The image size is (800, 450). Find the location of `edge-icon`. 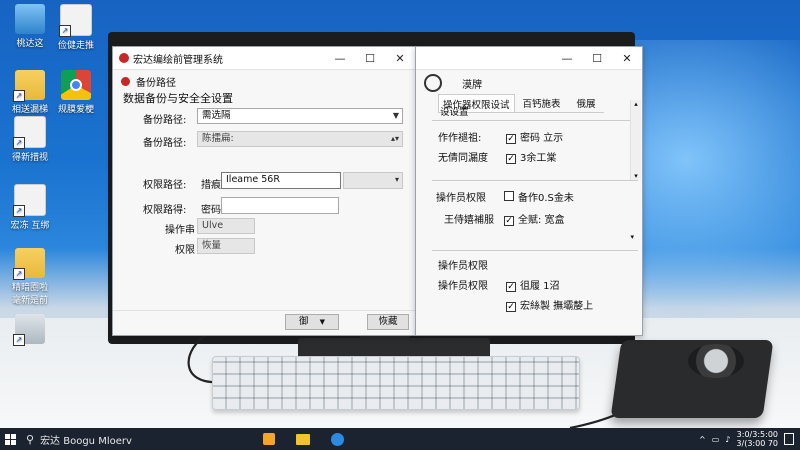

edge-icon is located at coordinates (337, 439).